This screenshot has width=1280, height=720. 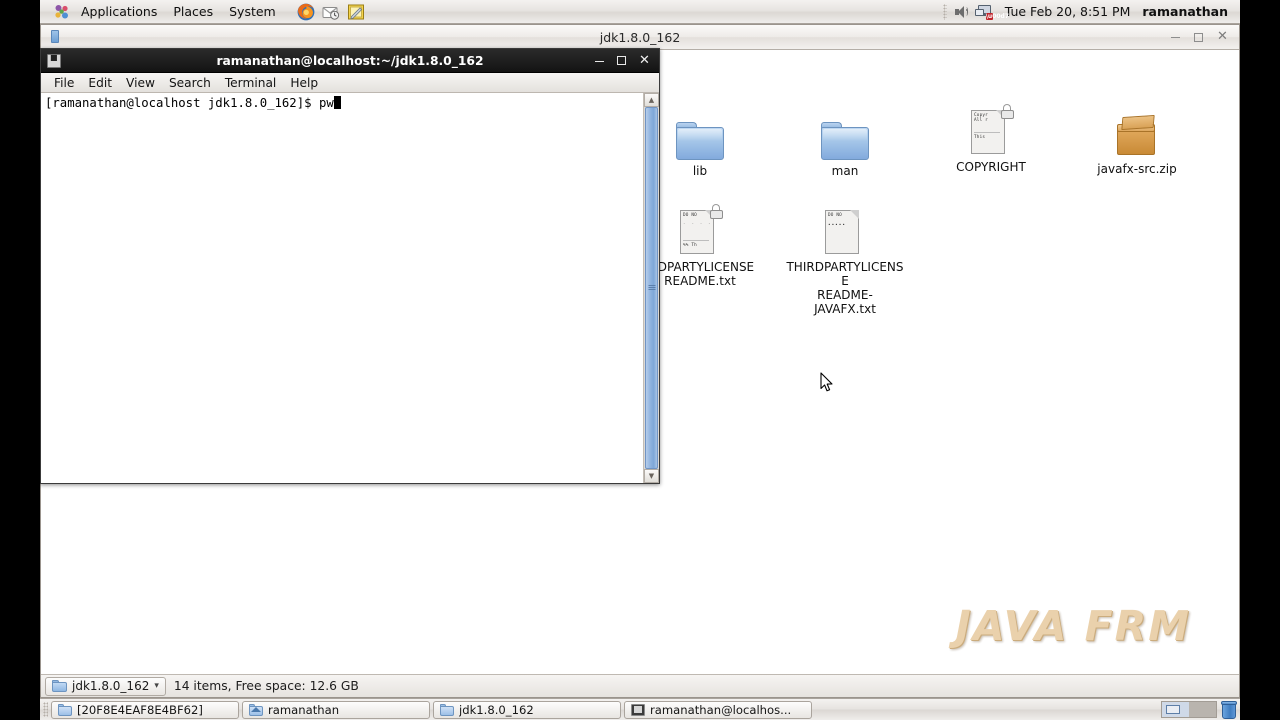 I want to click on terminal-menu-search: Search, so click(x=190, y=83).